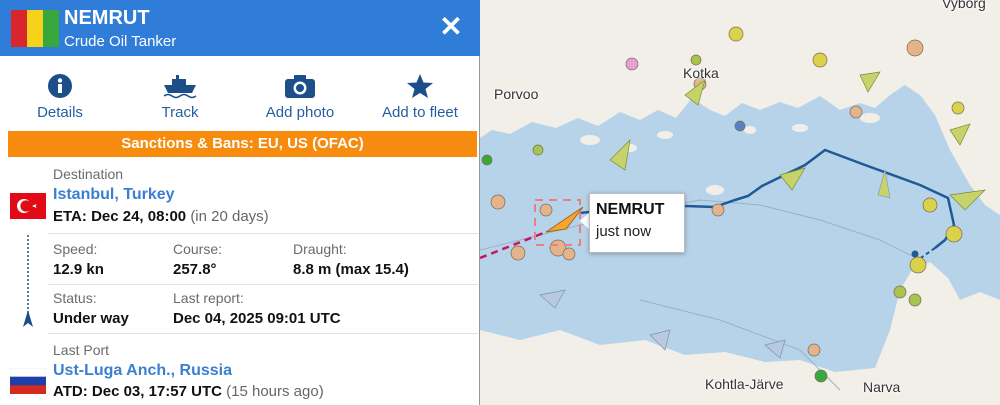  Describe the element at coordinates (81, 350) in the screenshot. I see `last-port-label: Last Port` at that location.